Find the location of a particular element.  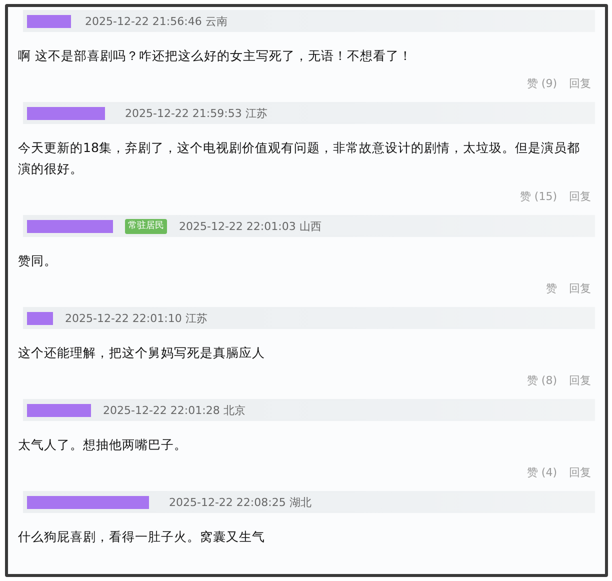

comment-meta: 2025-12-22 21:59:53 江苏 is located at coordinates (196, 113).